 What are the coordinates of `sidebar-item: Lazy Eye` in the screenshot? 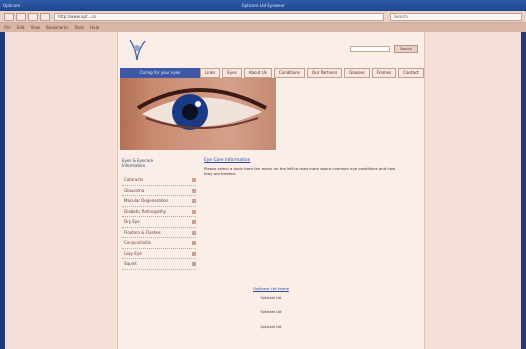 It's located at (159, 254).